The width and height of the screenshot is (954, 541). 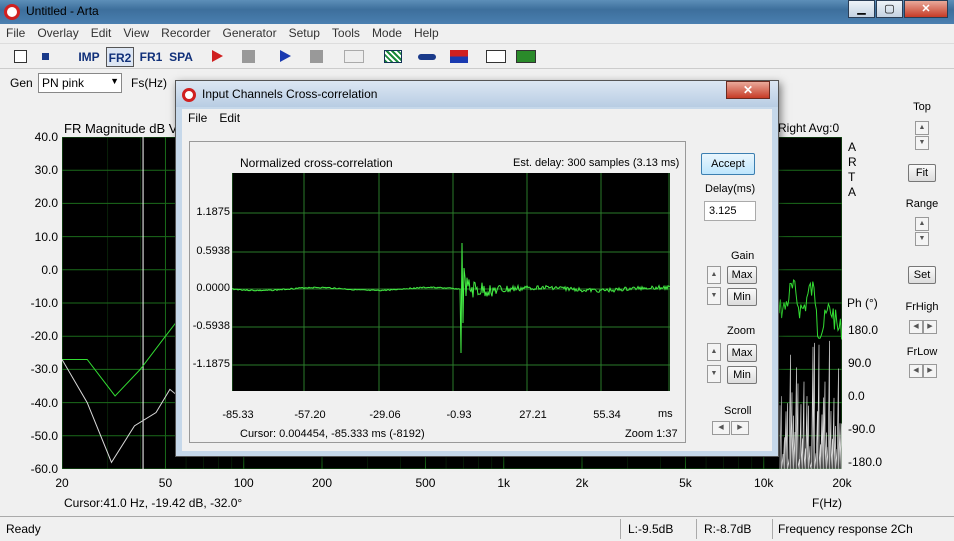 What do you see at coordinates (45, 56) in the screenshot?
I see `open-icon` at bounding box center [45, 56].